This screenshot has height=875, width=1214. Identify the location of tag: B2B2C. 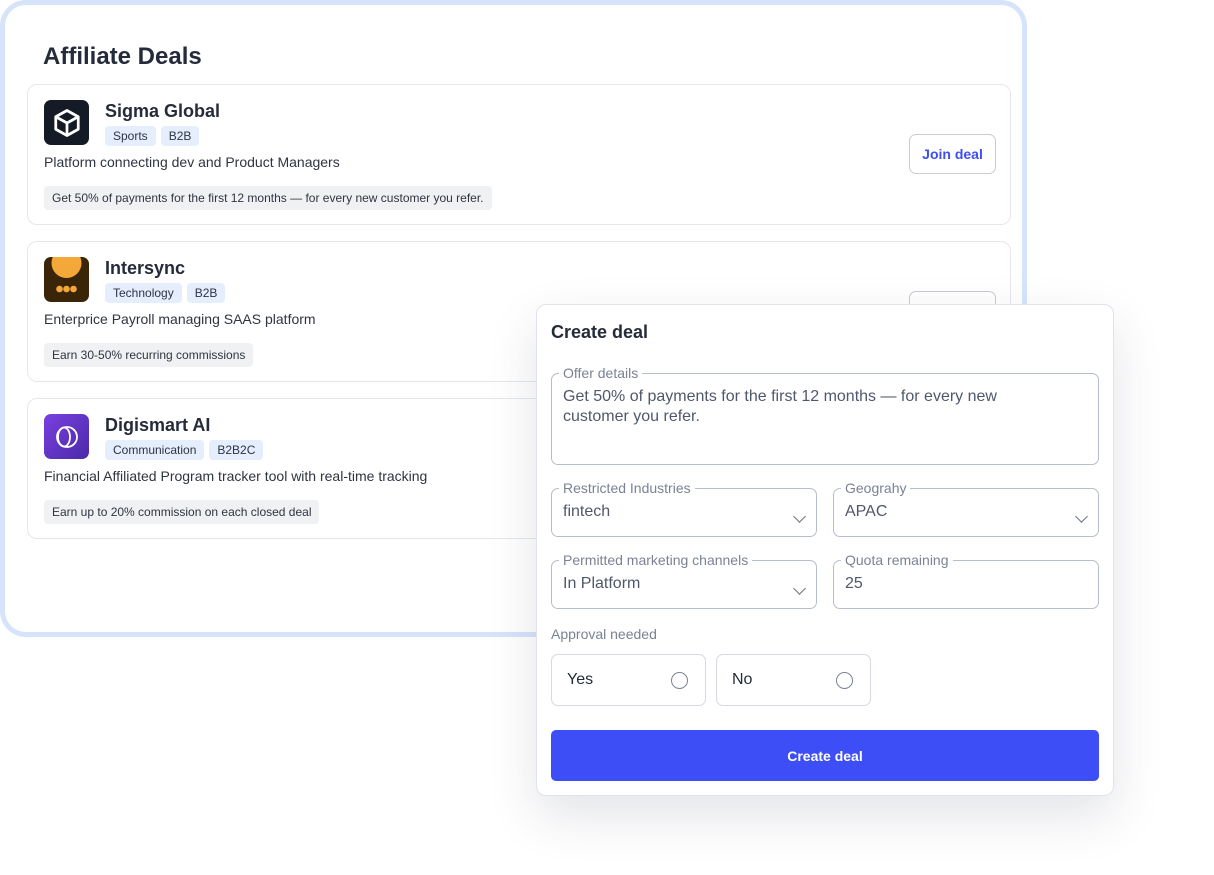
(236, 450).